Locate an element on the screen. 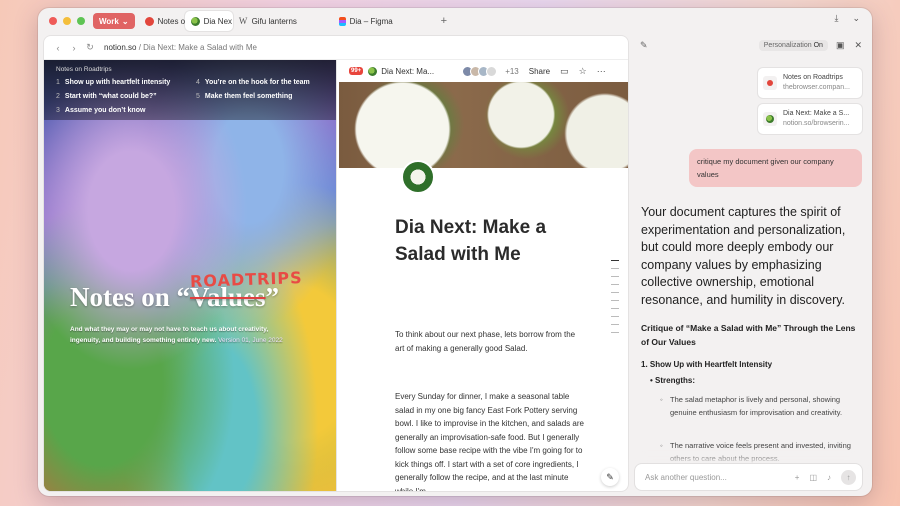 The width and height of the screenshot is (900, 506). download-icon: ⤓ is located at coordinates (836, 18).